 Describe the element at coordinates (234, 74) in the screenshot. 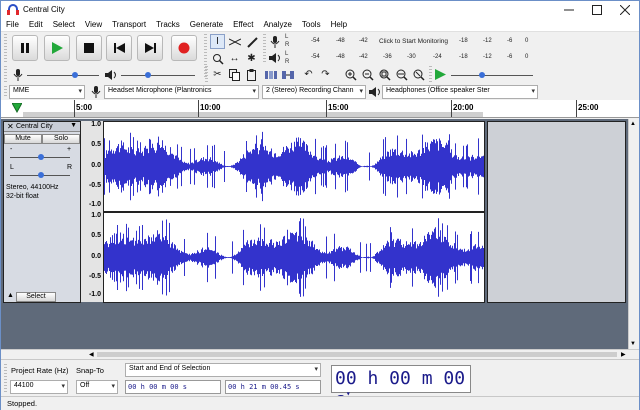

I see `copy-button` at that location.